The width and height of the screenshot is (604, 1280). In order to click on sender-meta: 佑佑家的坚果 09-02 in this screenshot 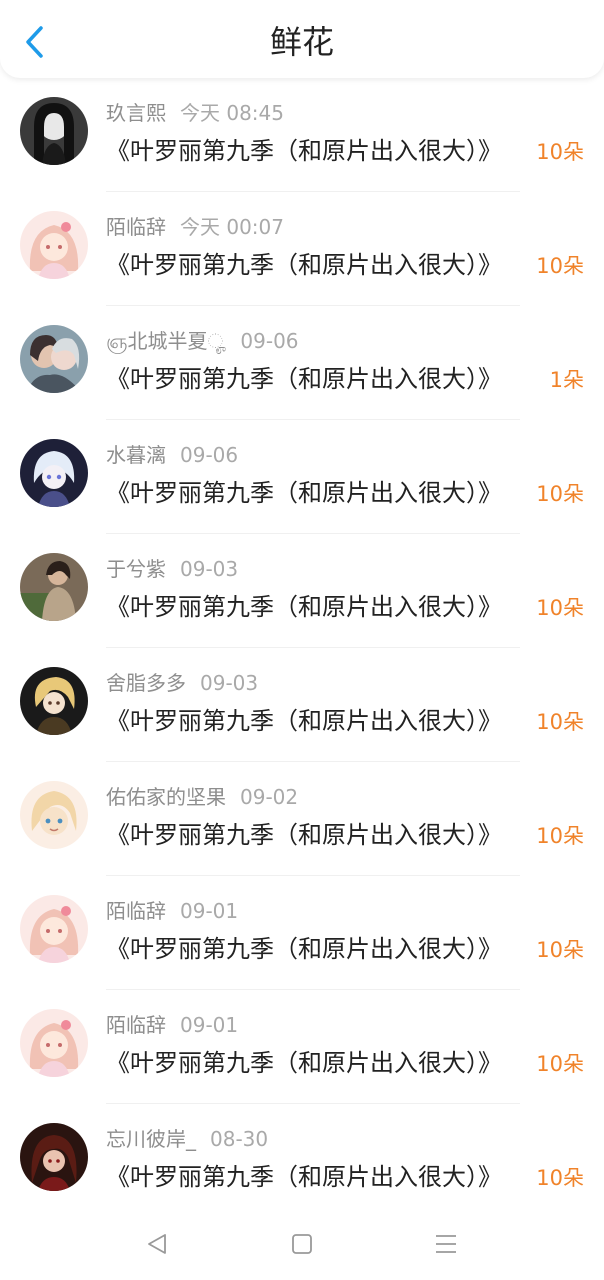, I will do `click(202, 797)`.